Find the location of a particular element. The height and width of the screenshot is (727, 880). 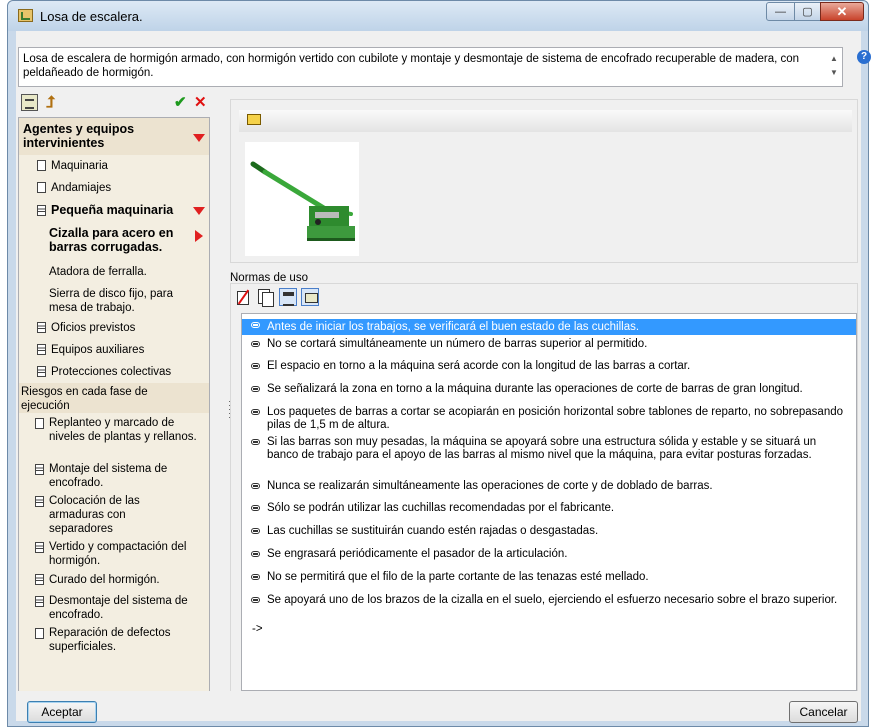

tree-item-atadora: Atadora de ferralla. is located at coordinates (114, 272).